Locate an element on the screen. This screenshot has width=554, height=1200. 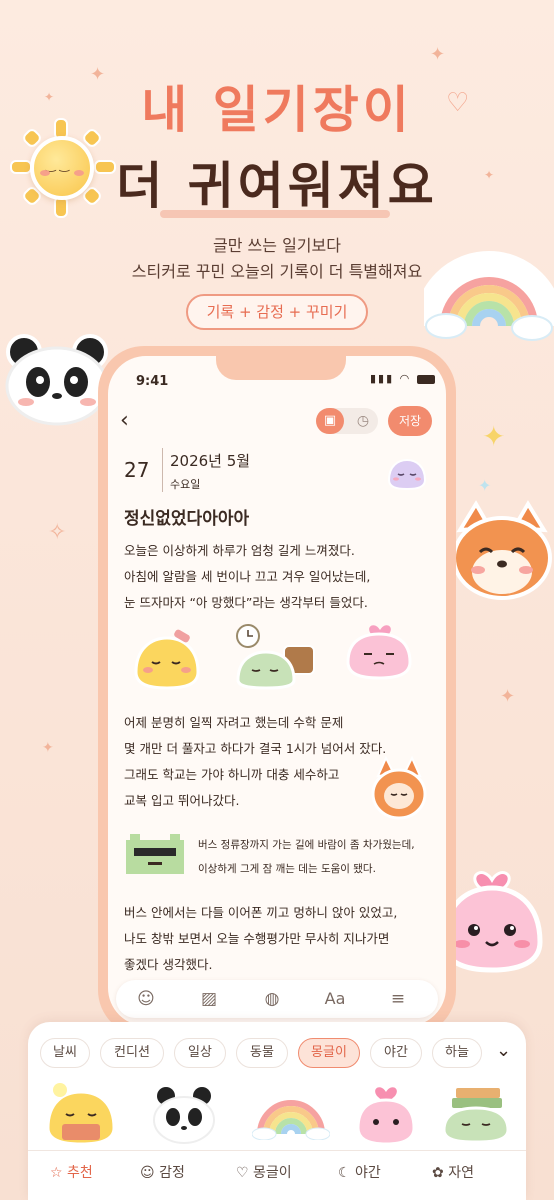
grumpy-pink-blob-sticker is located at coordinates (379, 648).